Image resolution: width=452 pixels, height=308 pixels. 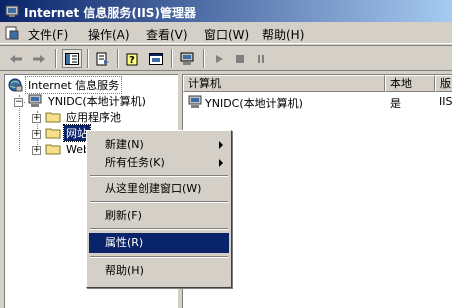 I want to click on show-tree-button, so click(x=72, y=58).